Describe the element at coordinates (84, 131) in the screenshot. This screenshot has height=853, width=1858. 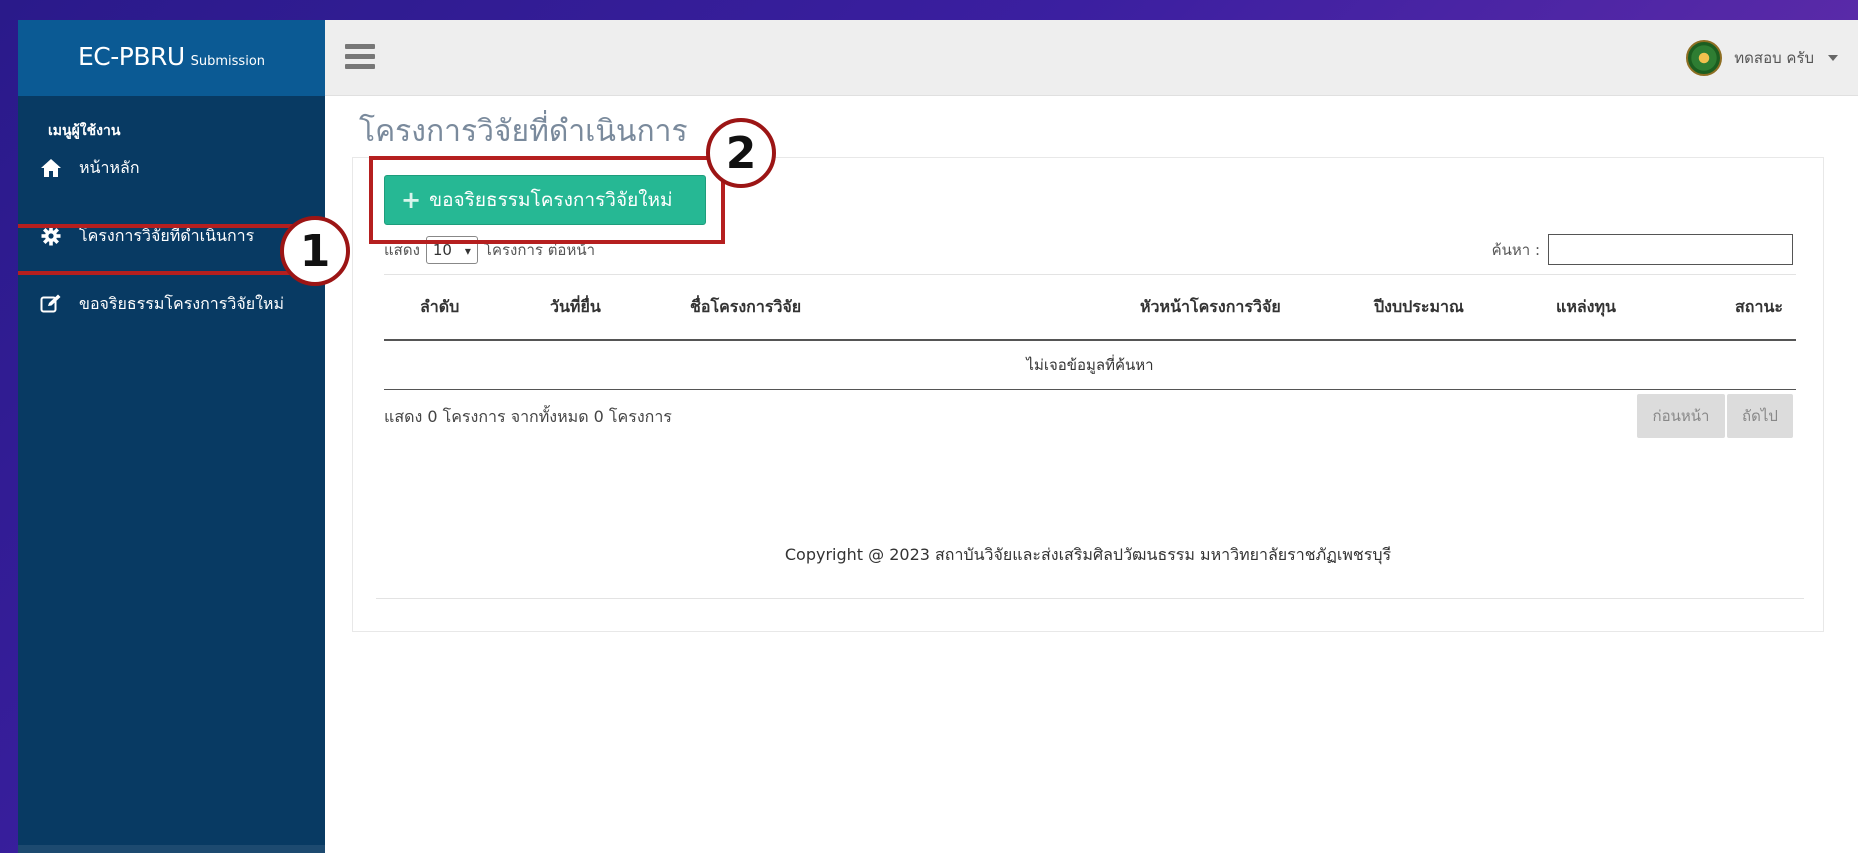
I see `menu-header: เมนูผู้ใช้งาน` at that location.